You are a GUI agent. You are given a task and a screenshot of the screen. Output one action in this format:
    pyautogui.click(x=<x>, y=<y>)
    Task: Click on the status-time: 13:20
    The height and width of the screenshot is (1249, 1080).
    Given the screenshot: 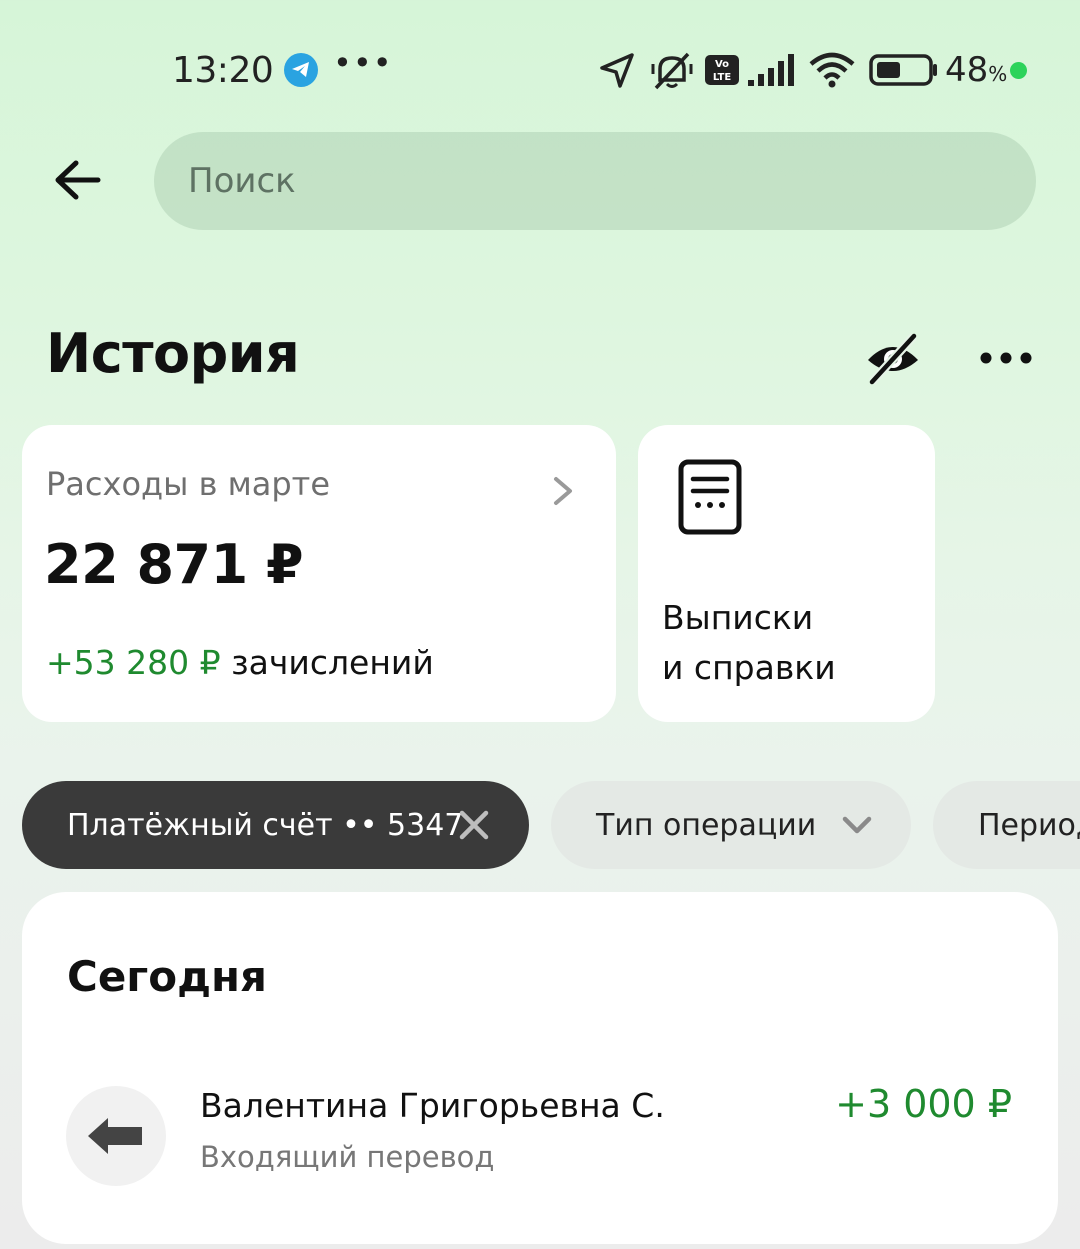 What is the action you would take?
    pyautogui.click(x=223, y=70)
    